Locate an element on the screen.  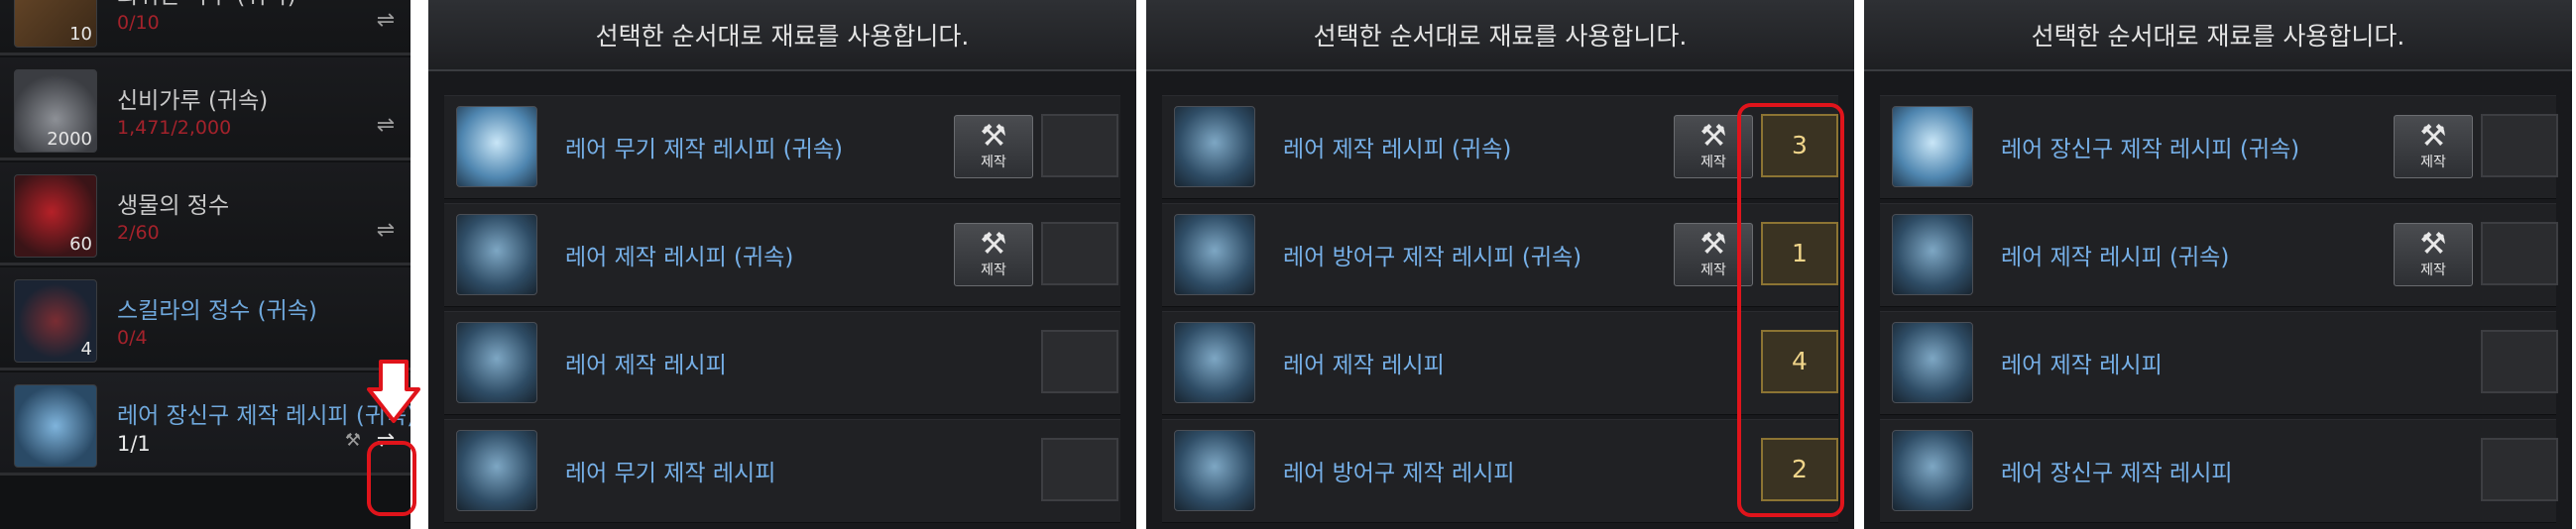
material-row: 60 생물의 정수 2/60 ⇌ is located at coordinates (205, 214).